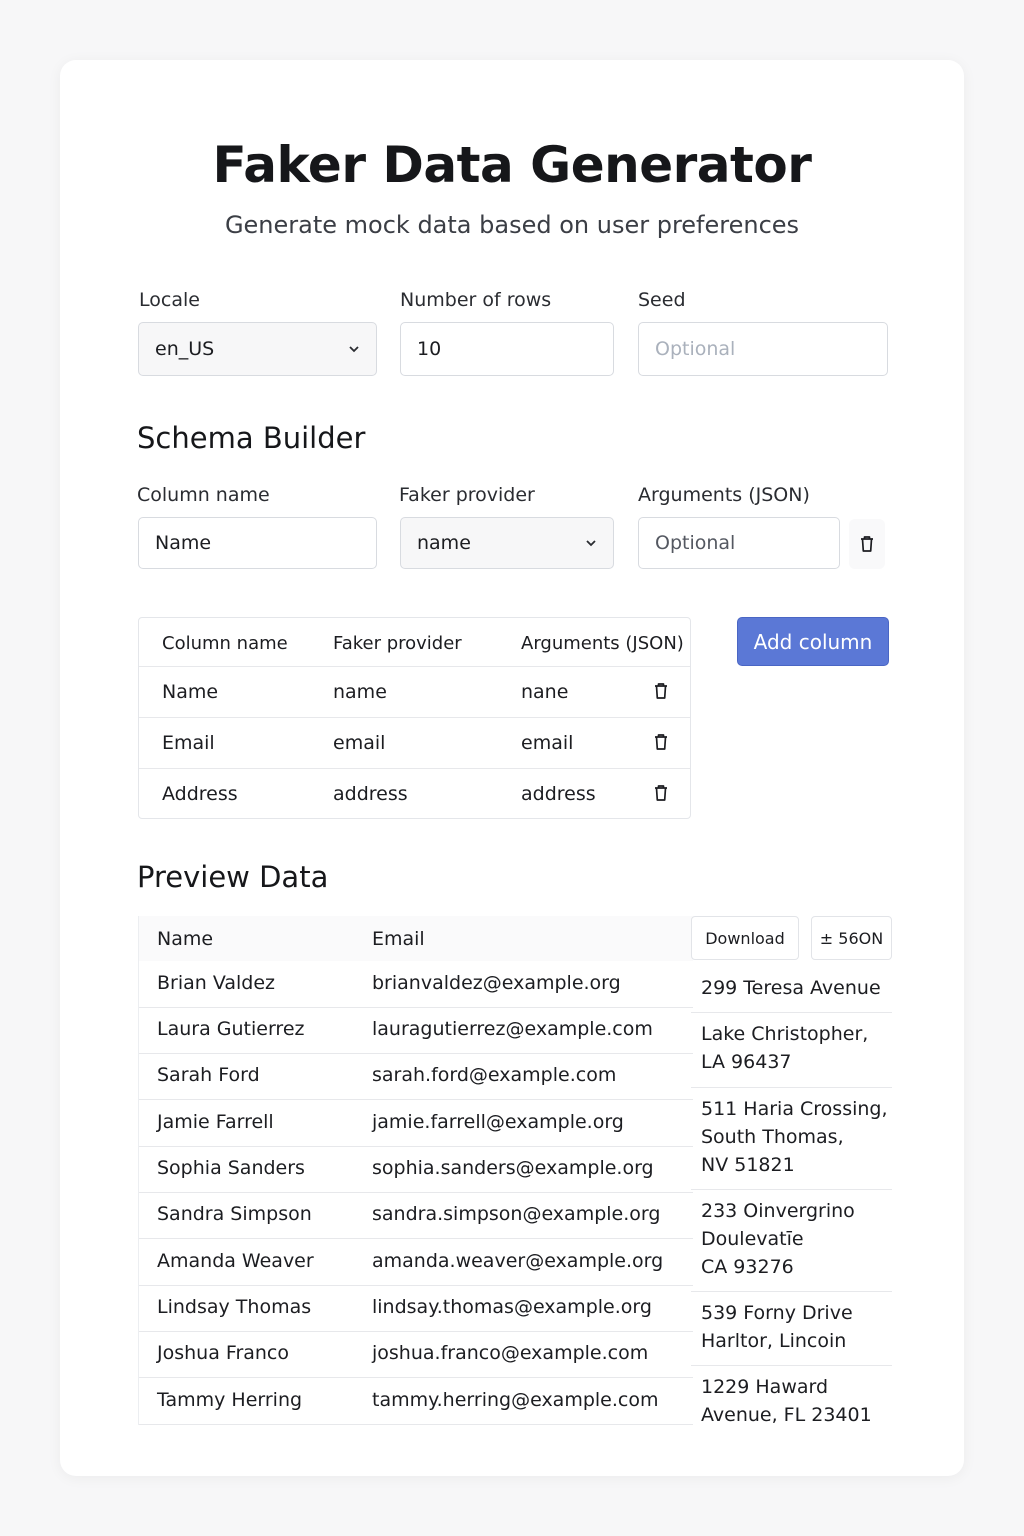 The width and height of the screenshot is (1024, 1536). Describe the element at coordinates (602, 643) in the screenshot. I see `schema-header-args: Arguments (JSON)` at that location.